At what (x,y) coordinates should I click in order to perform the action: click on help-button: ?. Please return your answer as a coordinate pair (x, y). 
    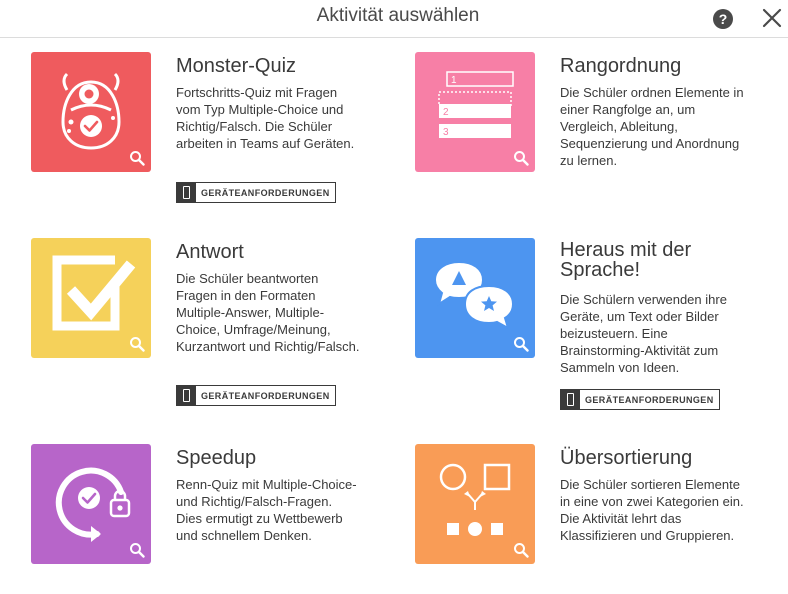
    Looking at the image, I should click on (723, 19).